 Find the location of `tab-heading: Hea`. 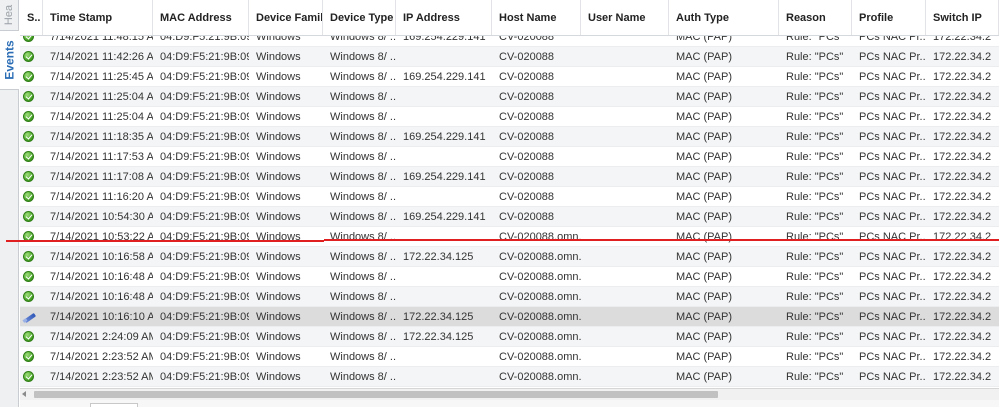

tab-heading: Hea is located at coordinates (9, 15).